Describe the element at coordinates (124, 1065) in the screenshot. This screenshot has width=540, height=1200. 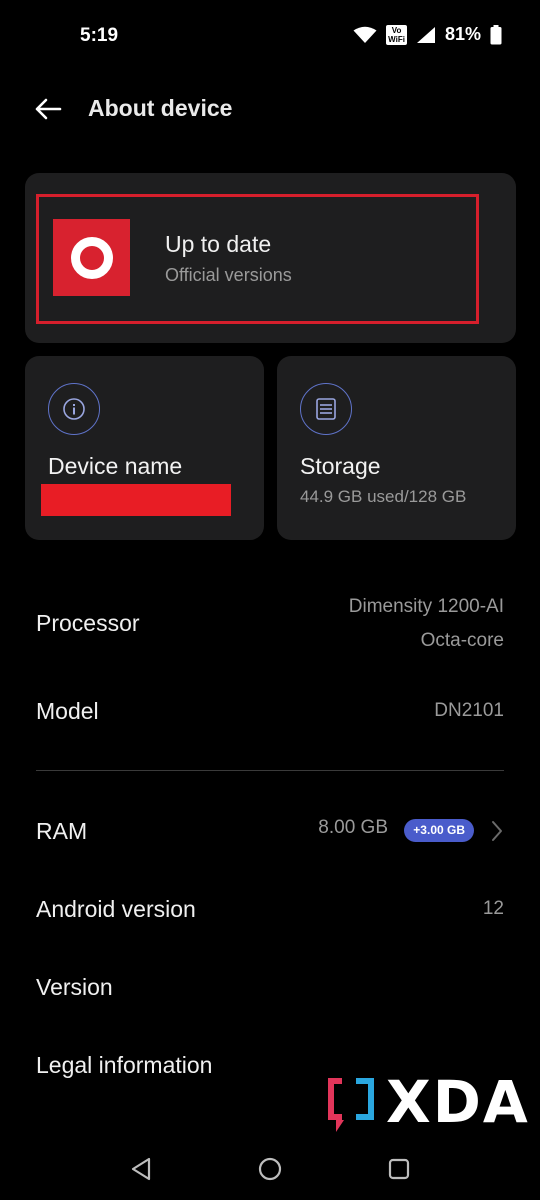
I see `legal-information-label: Legal information` at that location.